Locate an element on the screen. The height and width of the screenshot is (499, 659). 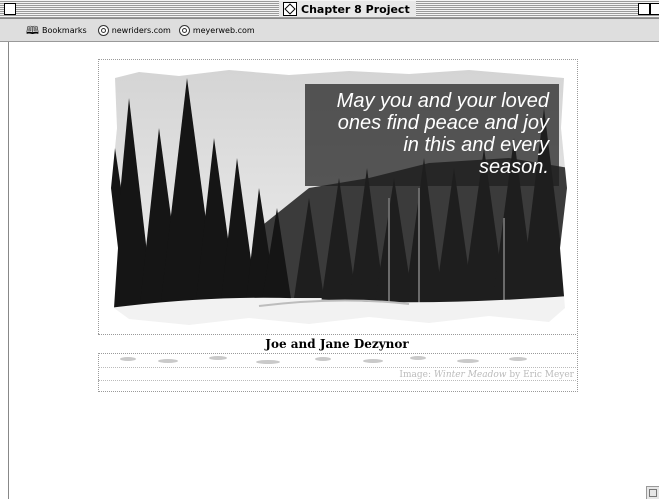
toolbar-item-label: meyerweb.com is located at coordinates (223, 30).